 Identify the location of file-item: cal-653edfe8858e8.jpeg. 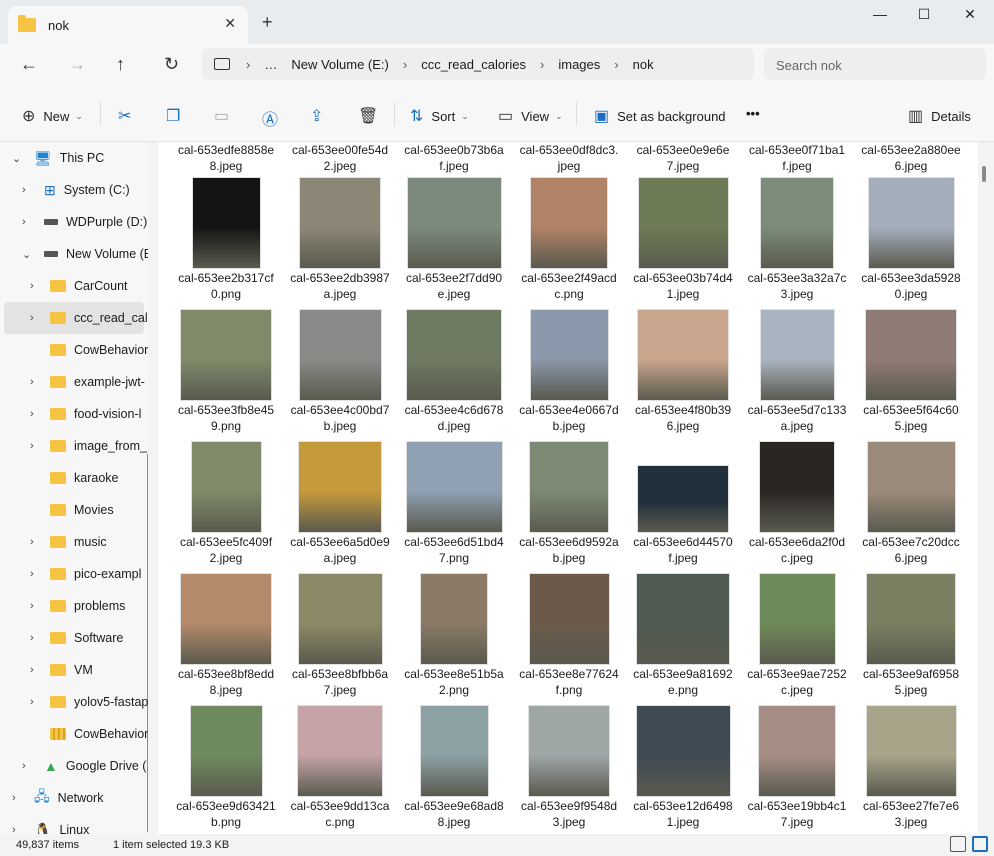
(226, 161).